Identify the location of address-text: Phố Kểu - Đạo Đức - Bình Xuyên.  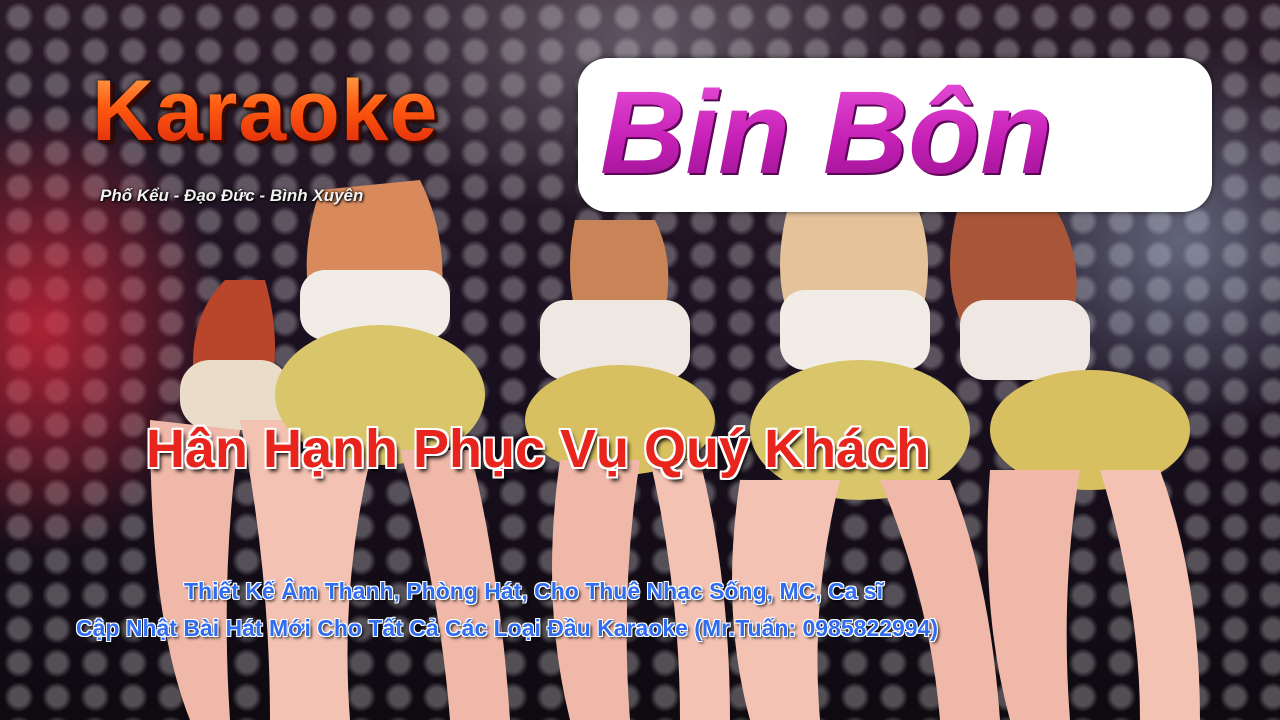
(232, 195).